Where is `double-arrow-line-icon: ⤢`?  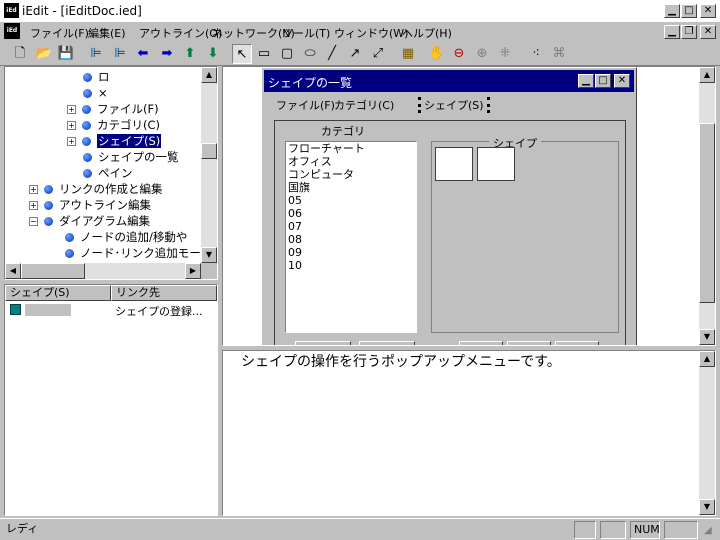 double-arrow-line-icon: ⤢ is located at coordinates (378, 54).